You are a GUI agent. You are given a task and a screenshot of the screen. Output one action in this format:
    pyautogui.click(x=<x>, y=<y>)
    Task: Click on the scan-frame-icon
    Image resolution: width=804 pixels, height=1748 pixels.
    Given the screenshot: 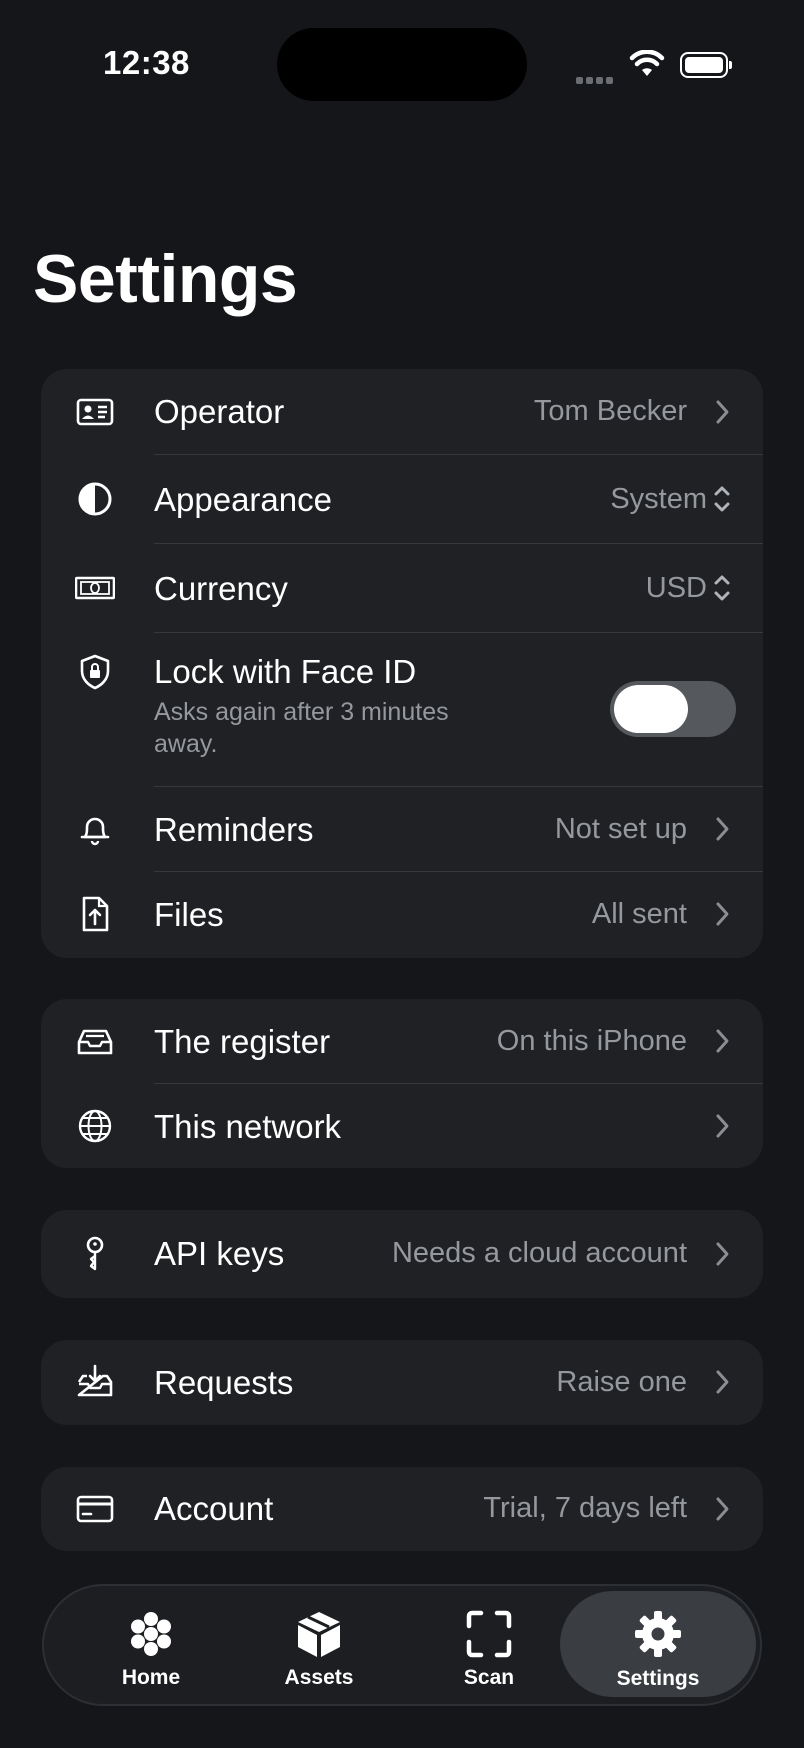 What is the action you would take?
    pyautogui.click(x=489, y=1634)
    